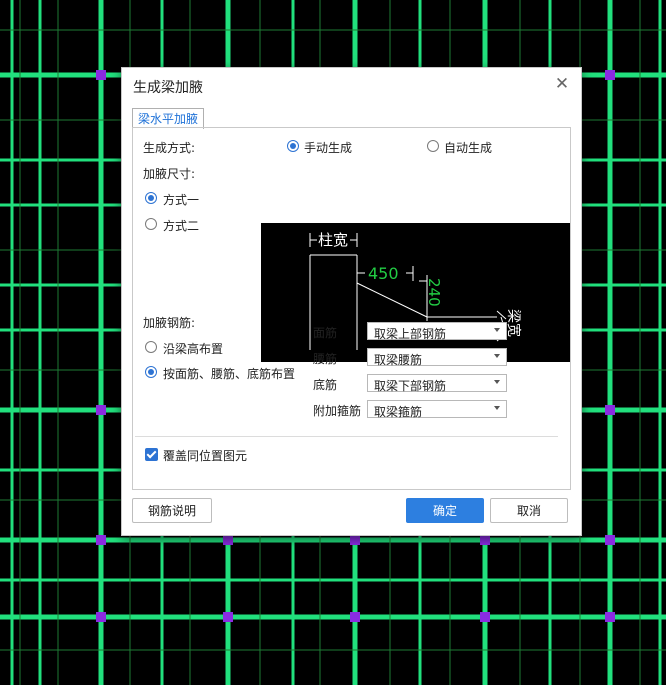 The width and height of the screenshot is (666, 685). I want to click on diagram-beam-width: 梁宽, so click(513, 323).